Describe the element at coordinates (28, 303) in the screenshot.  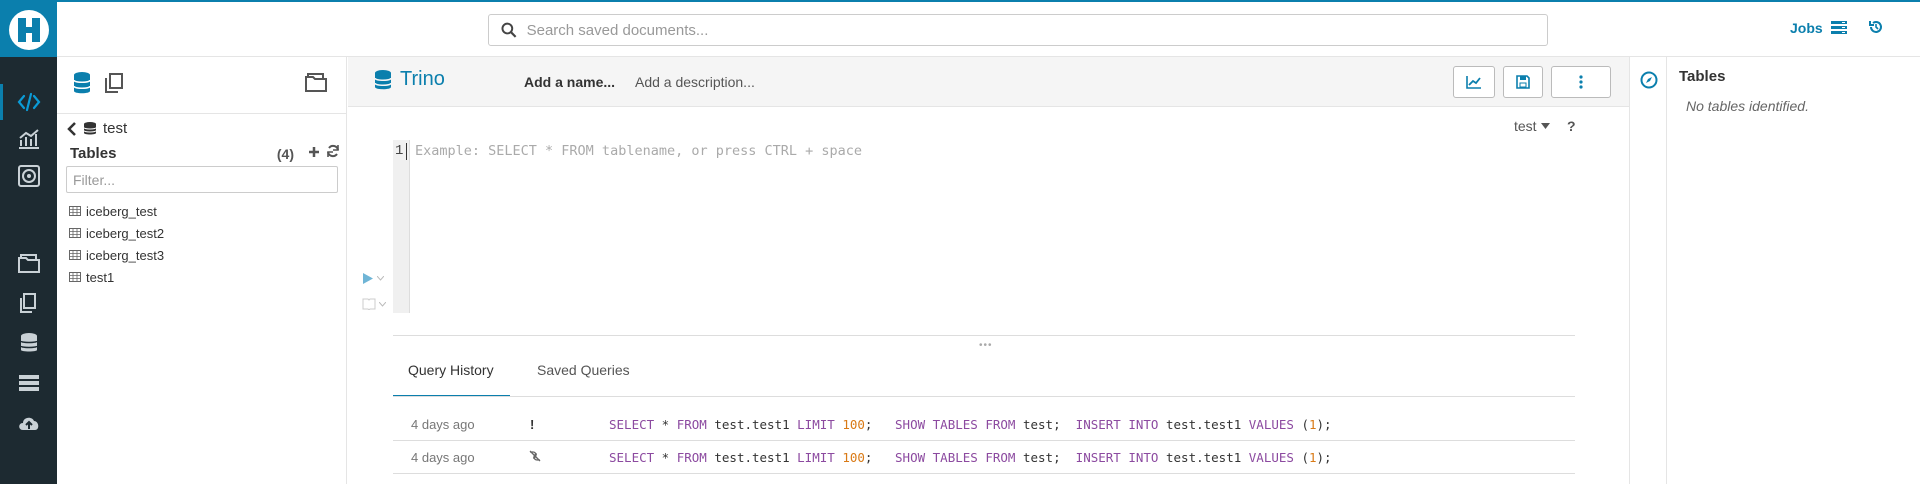
I see `files-icon` at that location.